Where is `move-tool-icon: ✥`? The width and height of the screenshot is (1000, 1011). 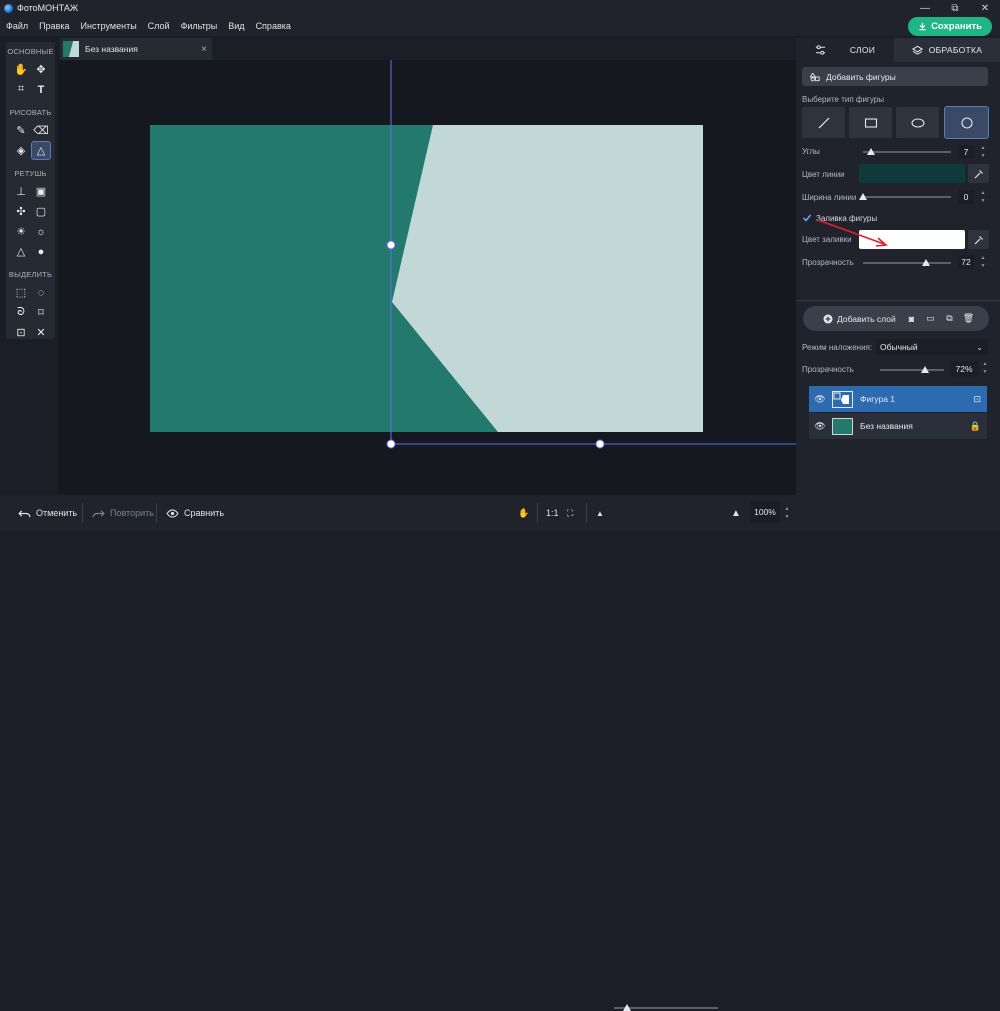
move-tool-icon: ✥ is located at coordinates (41, 69).